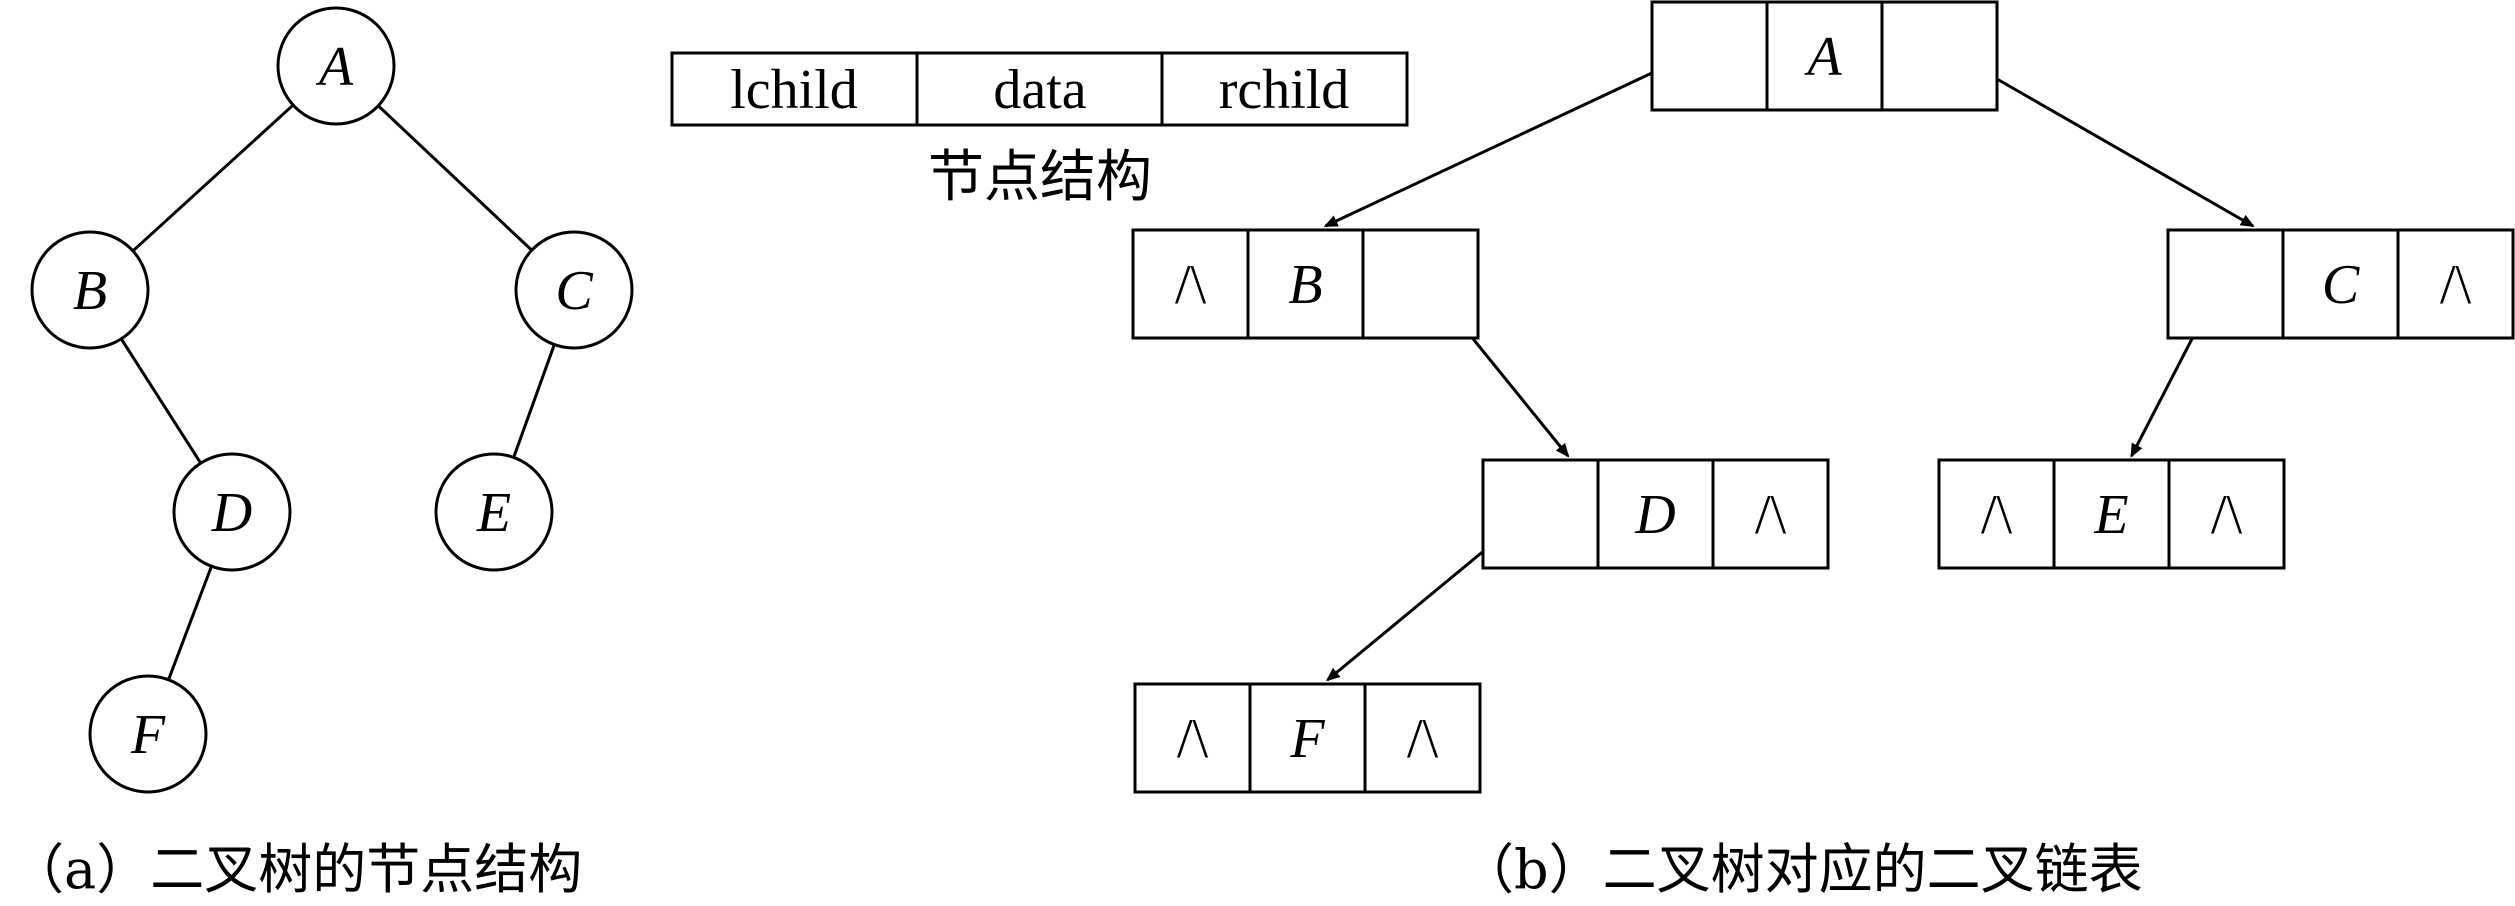 The image size is (2515, 906). Describe the element at coordinates (334, 67) in the screenshot. I see `tree-node-label-A: A` at that location.